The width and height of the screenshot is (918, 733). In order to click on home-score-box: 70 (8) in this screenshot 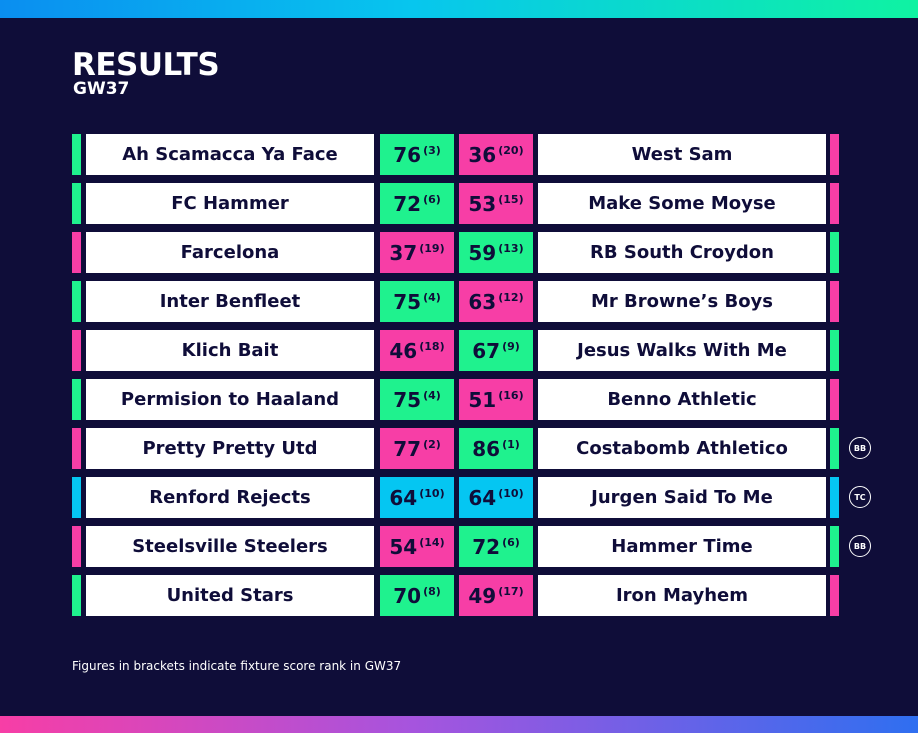, I will do `click(417, 595)`.